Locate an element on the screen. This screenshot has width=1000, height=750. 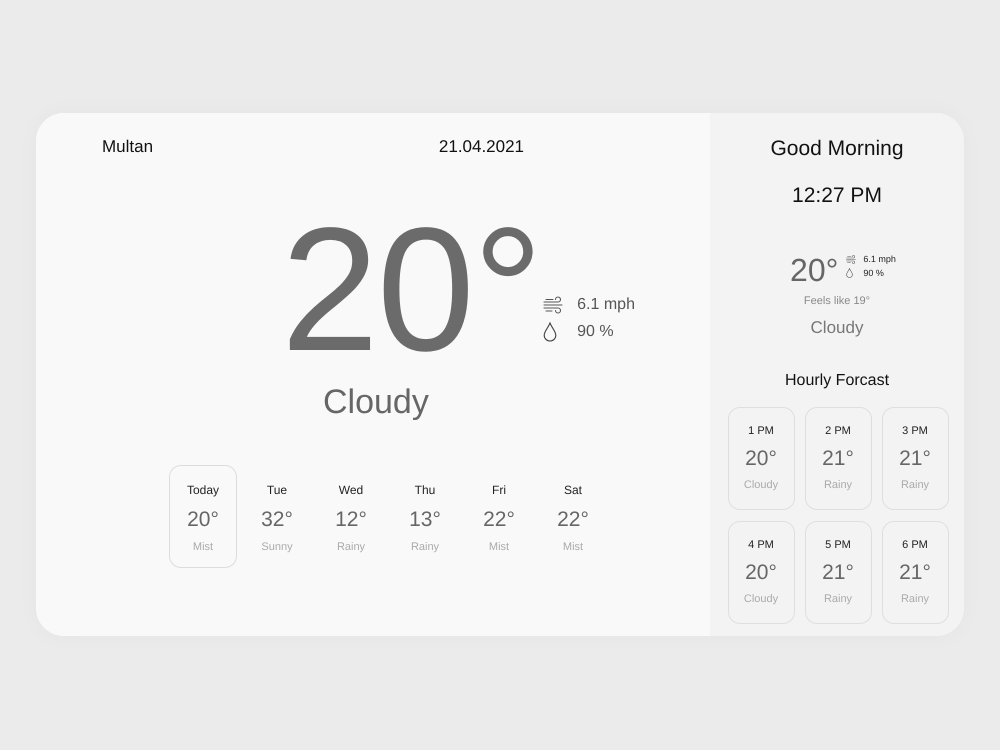
day-item: Today 20° Mist is located at coordinates (203, 516).